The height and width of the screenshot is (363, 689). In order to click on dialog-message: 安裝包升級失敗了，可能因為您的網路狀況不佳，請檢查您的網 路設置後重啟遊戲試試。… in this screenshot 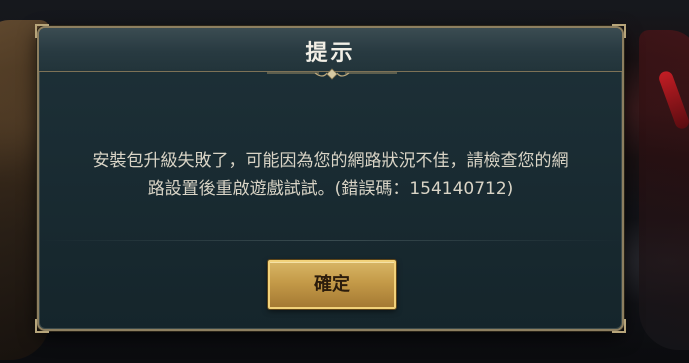, I will do `click(330, 175)`.